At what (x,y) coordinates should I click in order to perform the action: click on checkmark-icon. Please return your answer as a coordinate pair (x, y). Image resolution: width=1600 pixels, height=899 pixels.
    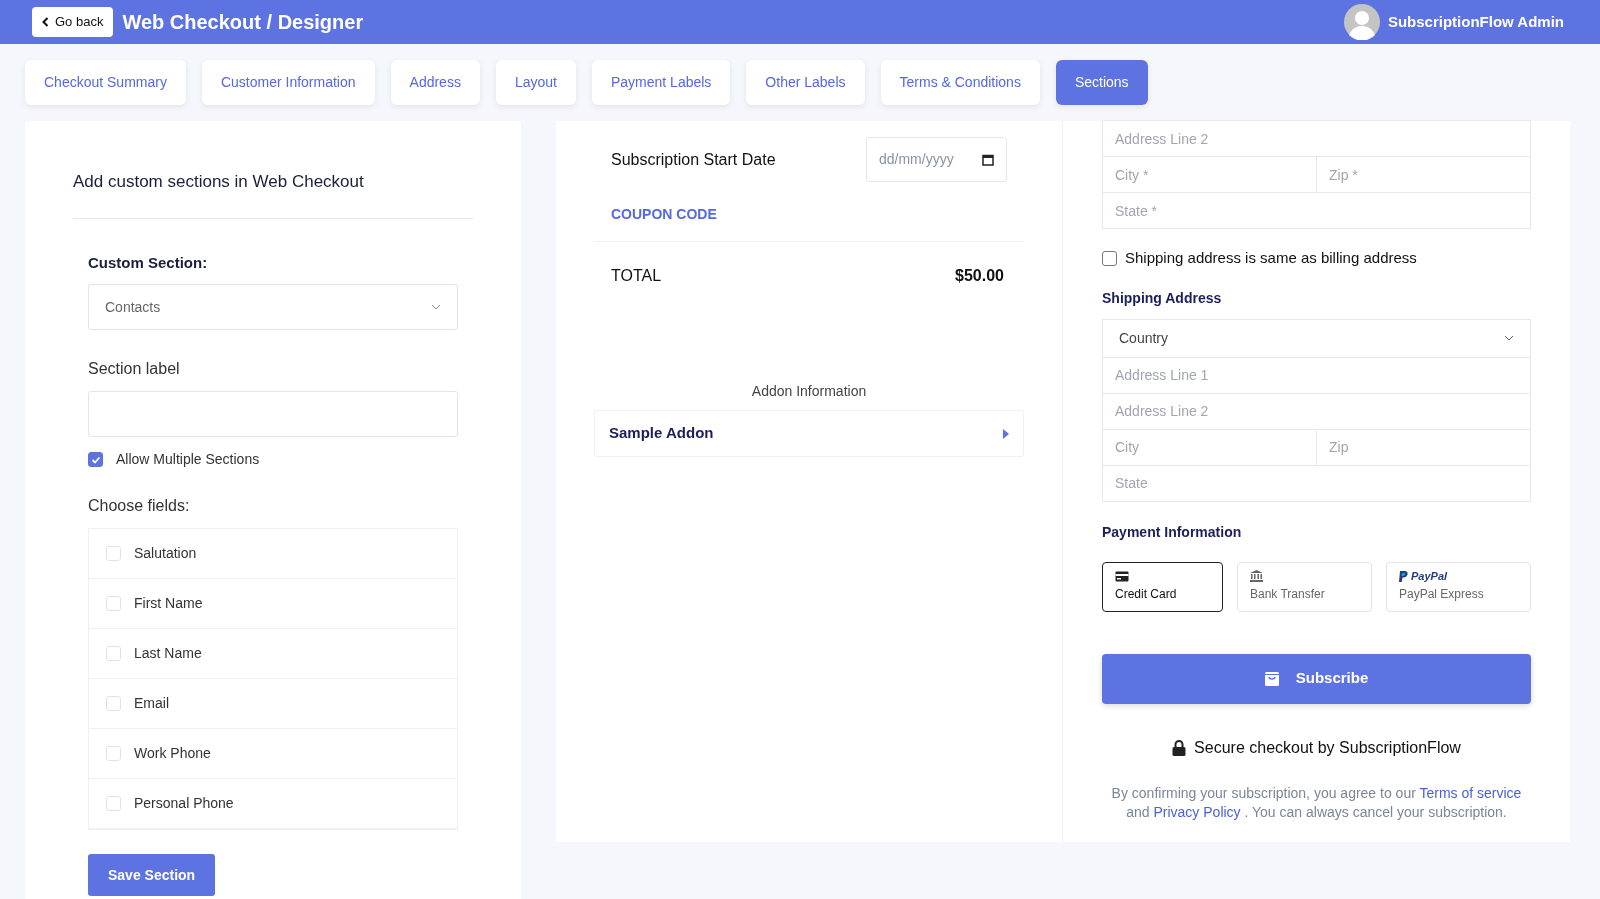
    Looking at the image, I should click on (95, 459).